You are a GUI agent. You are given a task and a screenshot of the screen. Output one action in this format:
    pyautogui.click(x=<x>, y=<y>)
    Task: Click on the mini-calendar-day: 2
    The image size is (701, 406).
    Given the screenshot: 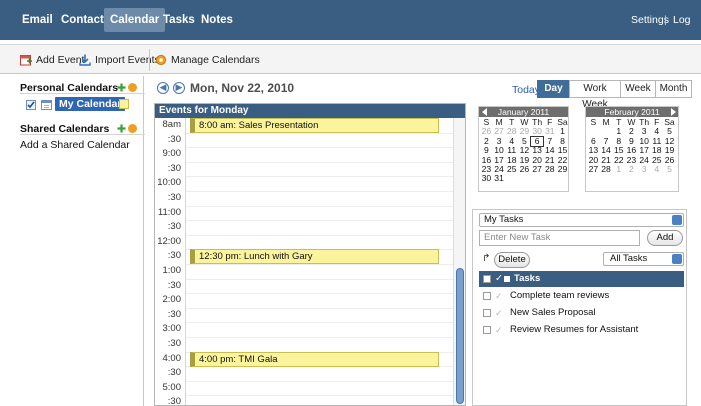 What is the action you would take?
    pyautogui.click(x=631, y=169)
    